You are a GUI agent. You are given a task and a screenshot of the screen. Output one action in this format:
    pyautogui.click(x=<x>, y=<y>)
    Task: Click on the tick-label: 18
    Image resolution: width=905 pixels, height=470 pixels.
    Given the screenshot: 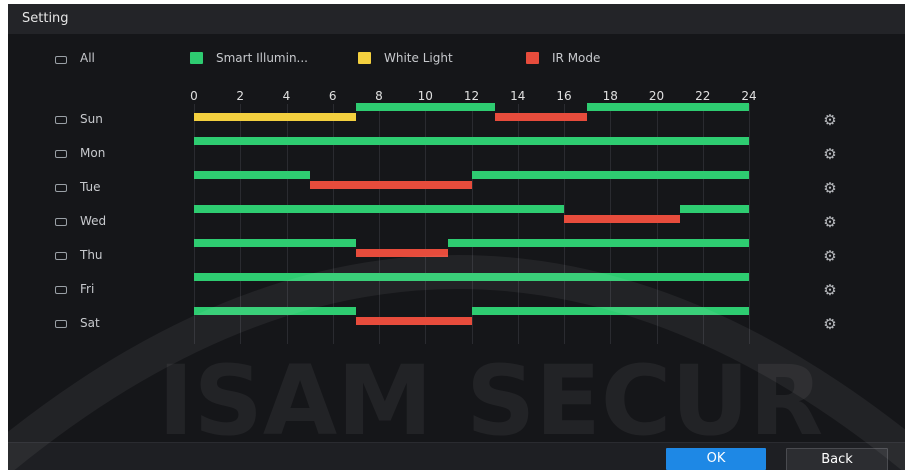 What is the action you would take?
    pyautogui.click(x=610, y=96)
    